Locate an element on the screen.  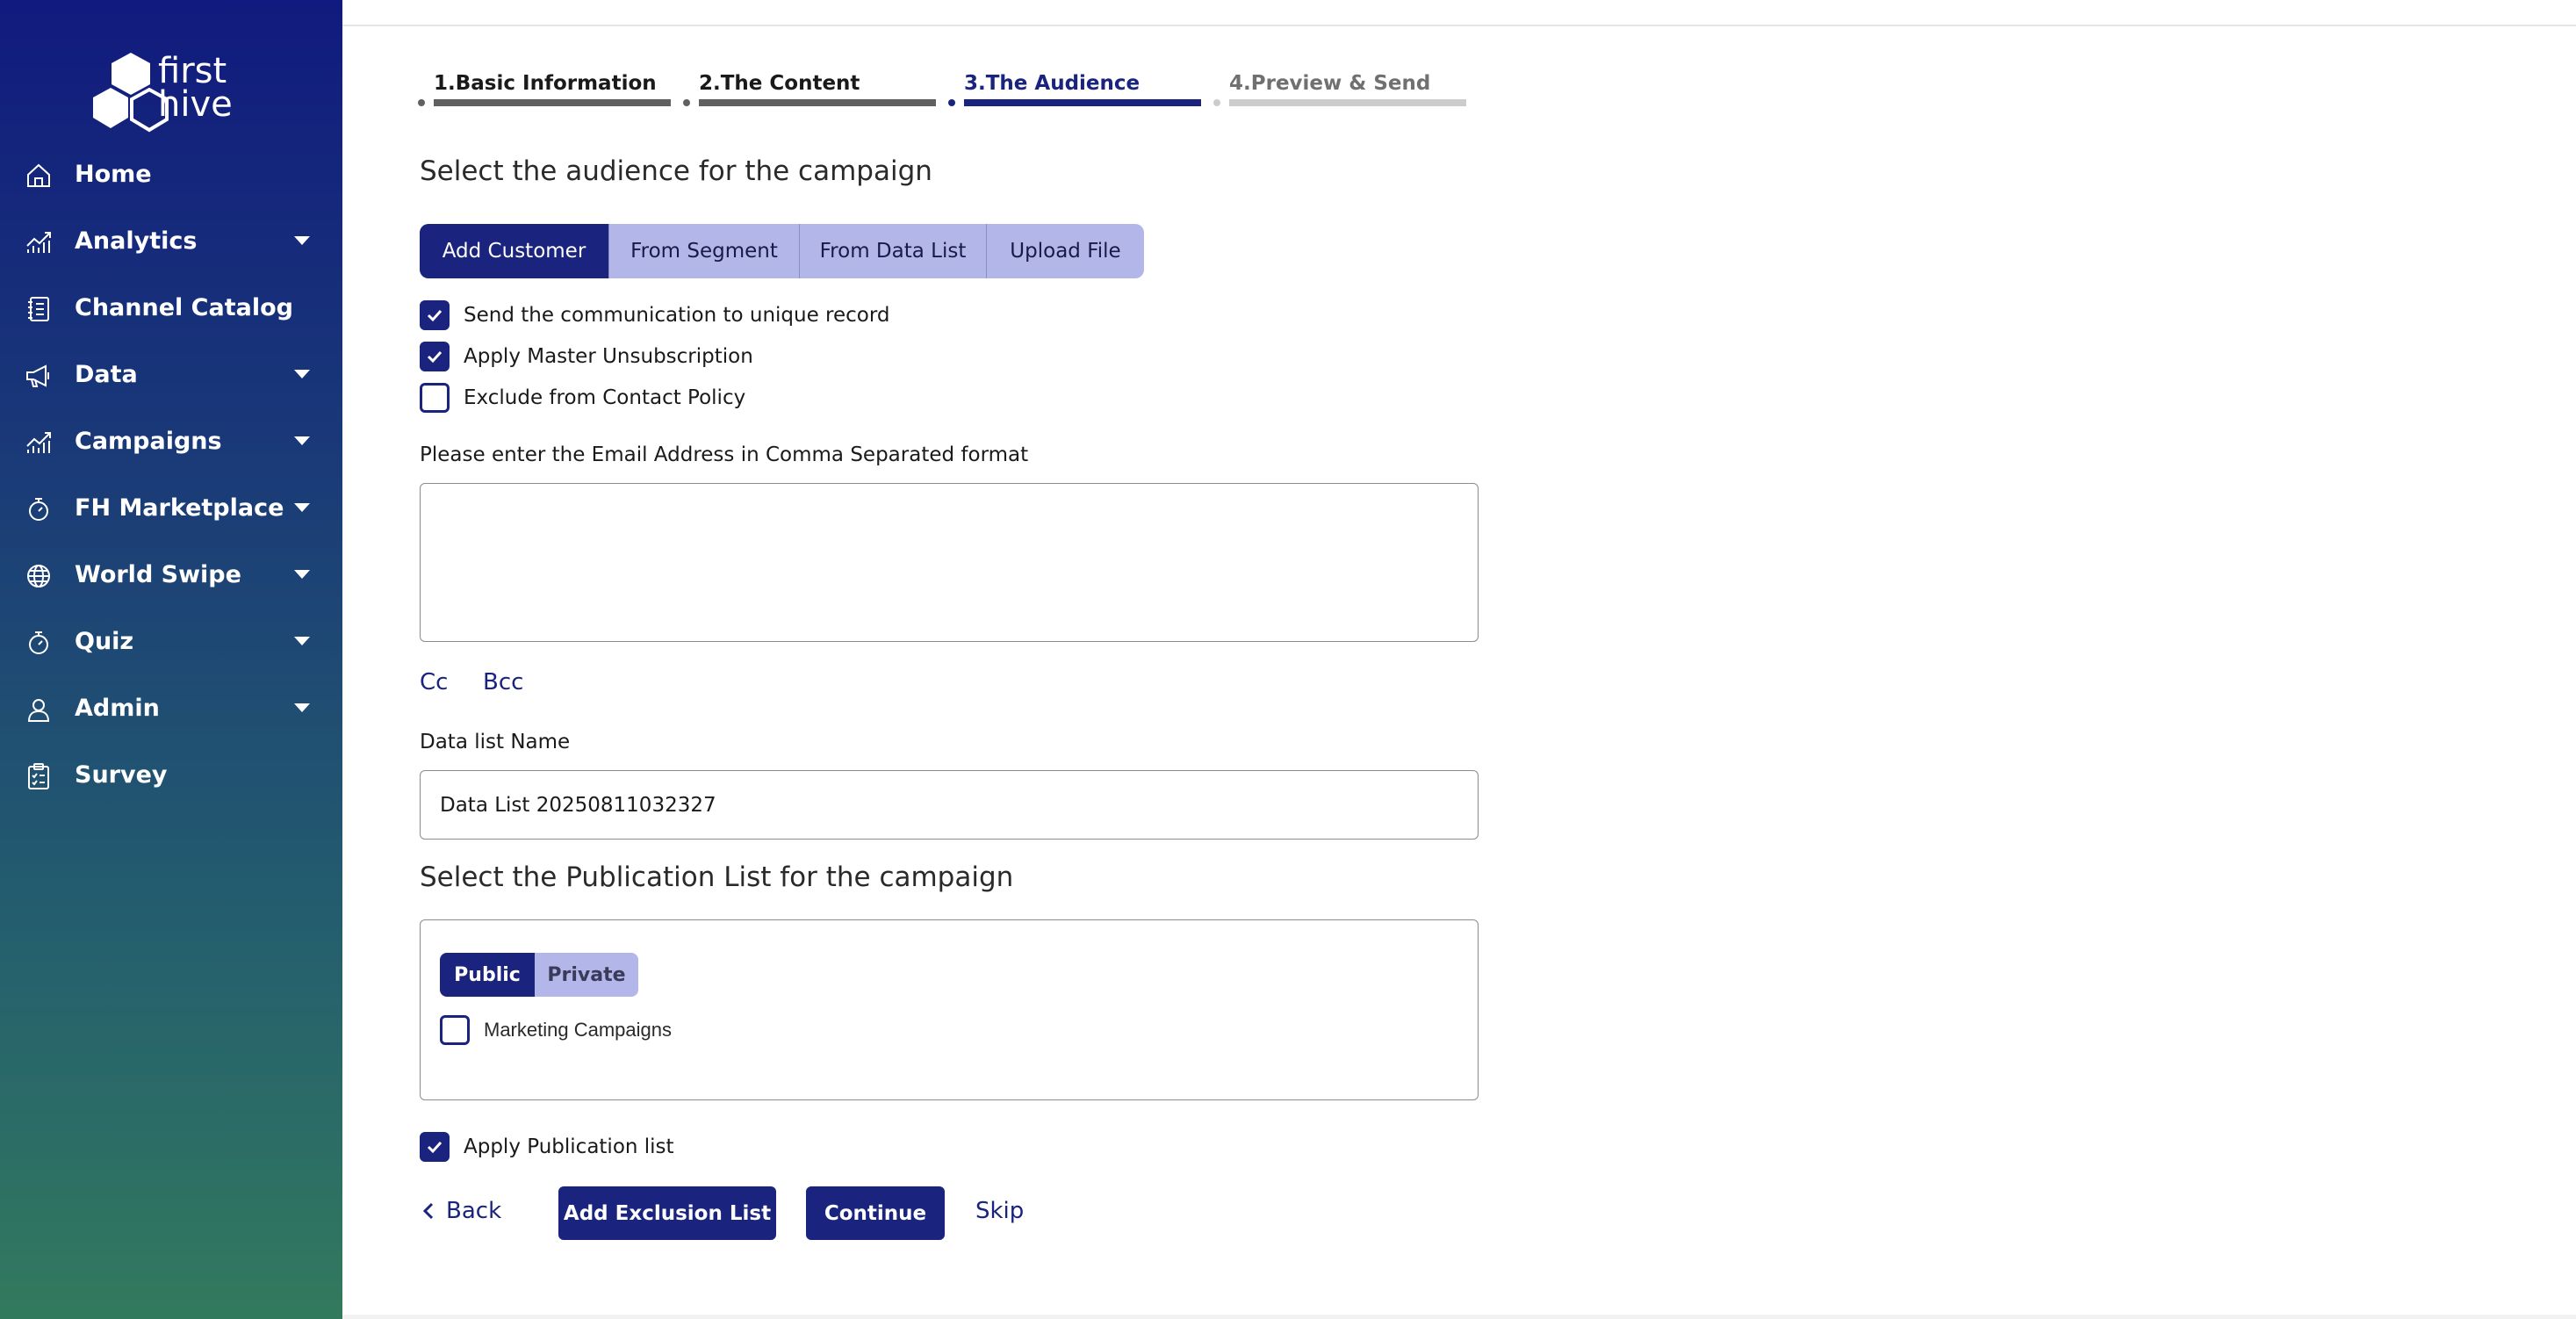
contact-policy-label: Exclude from Contact Policy is located at coordinates (605, 397).